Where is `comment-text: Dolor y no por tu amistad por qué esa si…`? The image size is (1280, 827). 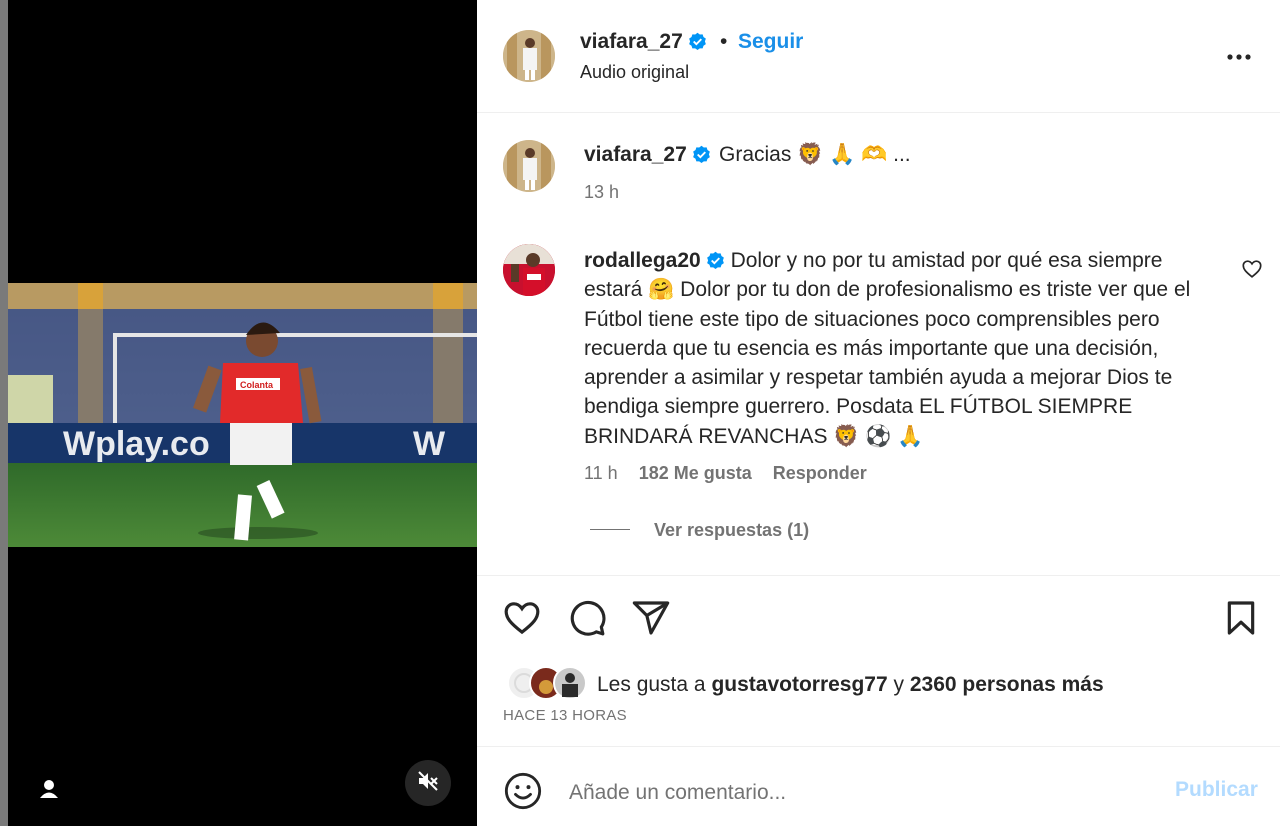
comment-text: Dolor y no por tu amistad por qué esa si… is located at coordinates (887, 348).